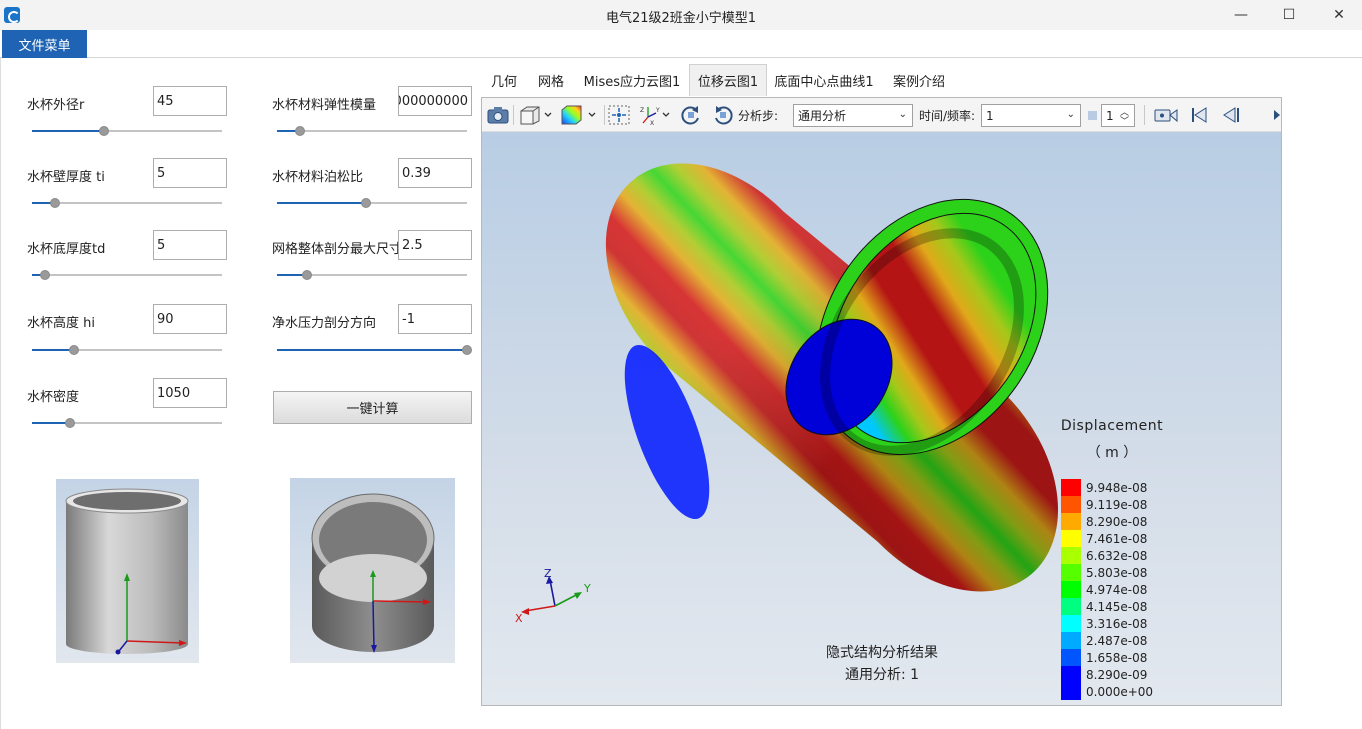  What do you see at coordinates (372, 275) in the screenshot?
I see `mesh-size-slider` at bounding box center [372, 275].